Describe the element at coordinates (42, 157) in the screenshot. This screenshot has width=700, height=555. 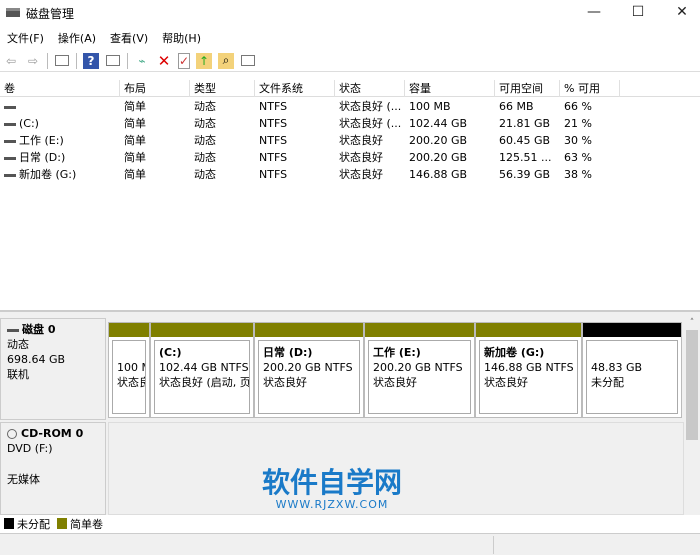
I see `cell-text: 日常 (D:)` at that location.